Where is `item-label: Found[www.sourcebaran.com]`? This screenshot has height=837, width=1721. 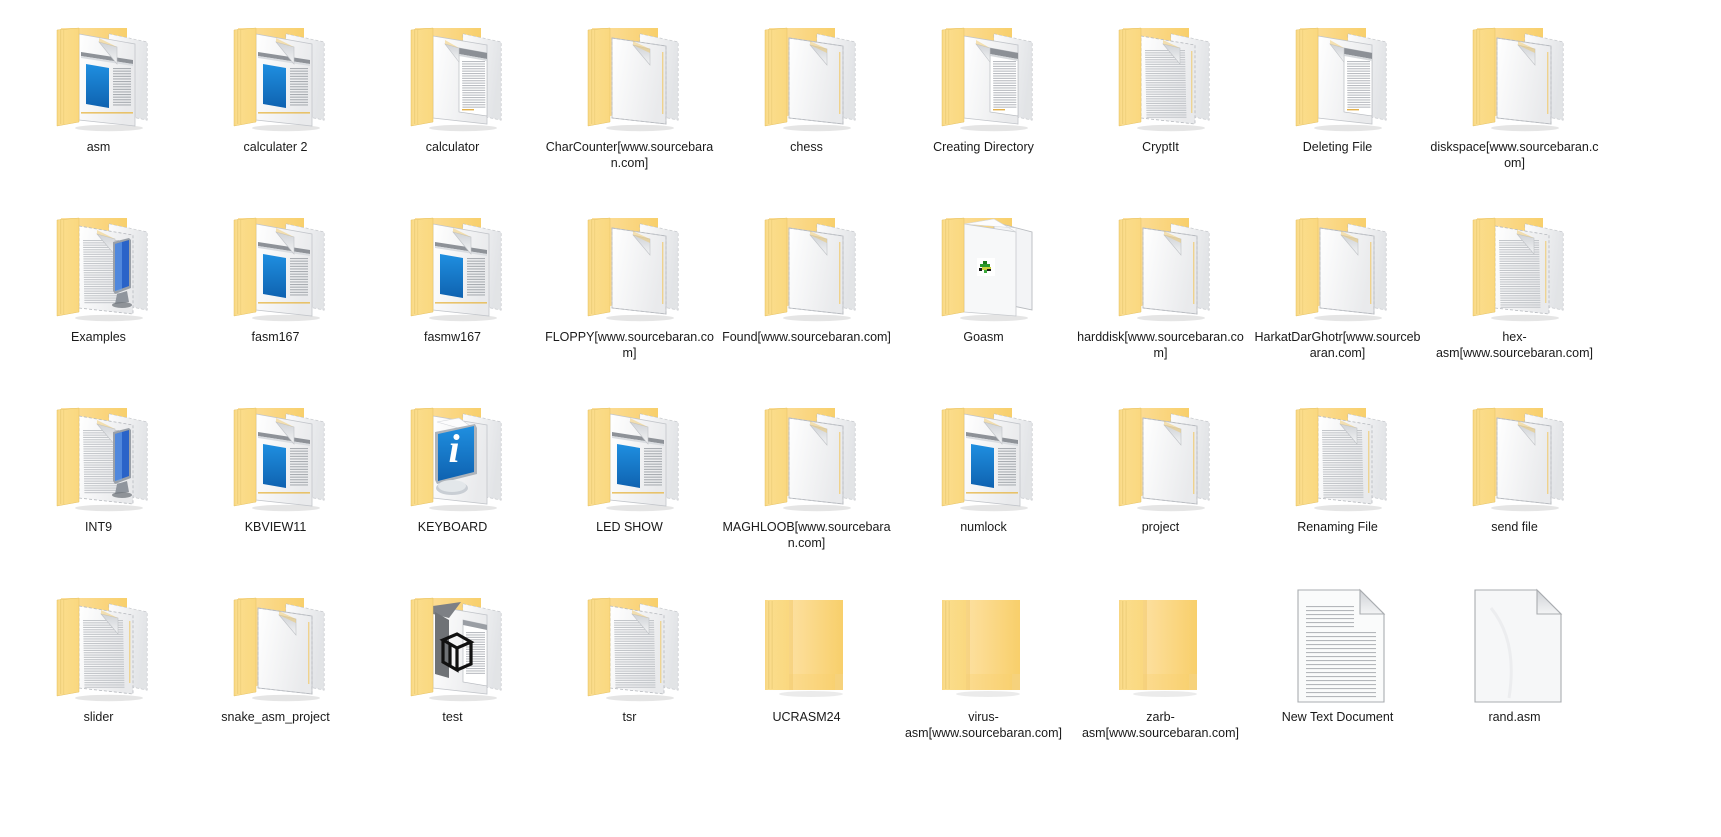
item-label: Found[www.sourcebaran.com] is located at coordinates (807, 338).